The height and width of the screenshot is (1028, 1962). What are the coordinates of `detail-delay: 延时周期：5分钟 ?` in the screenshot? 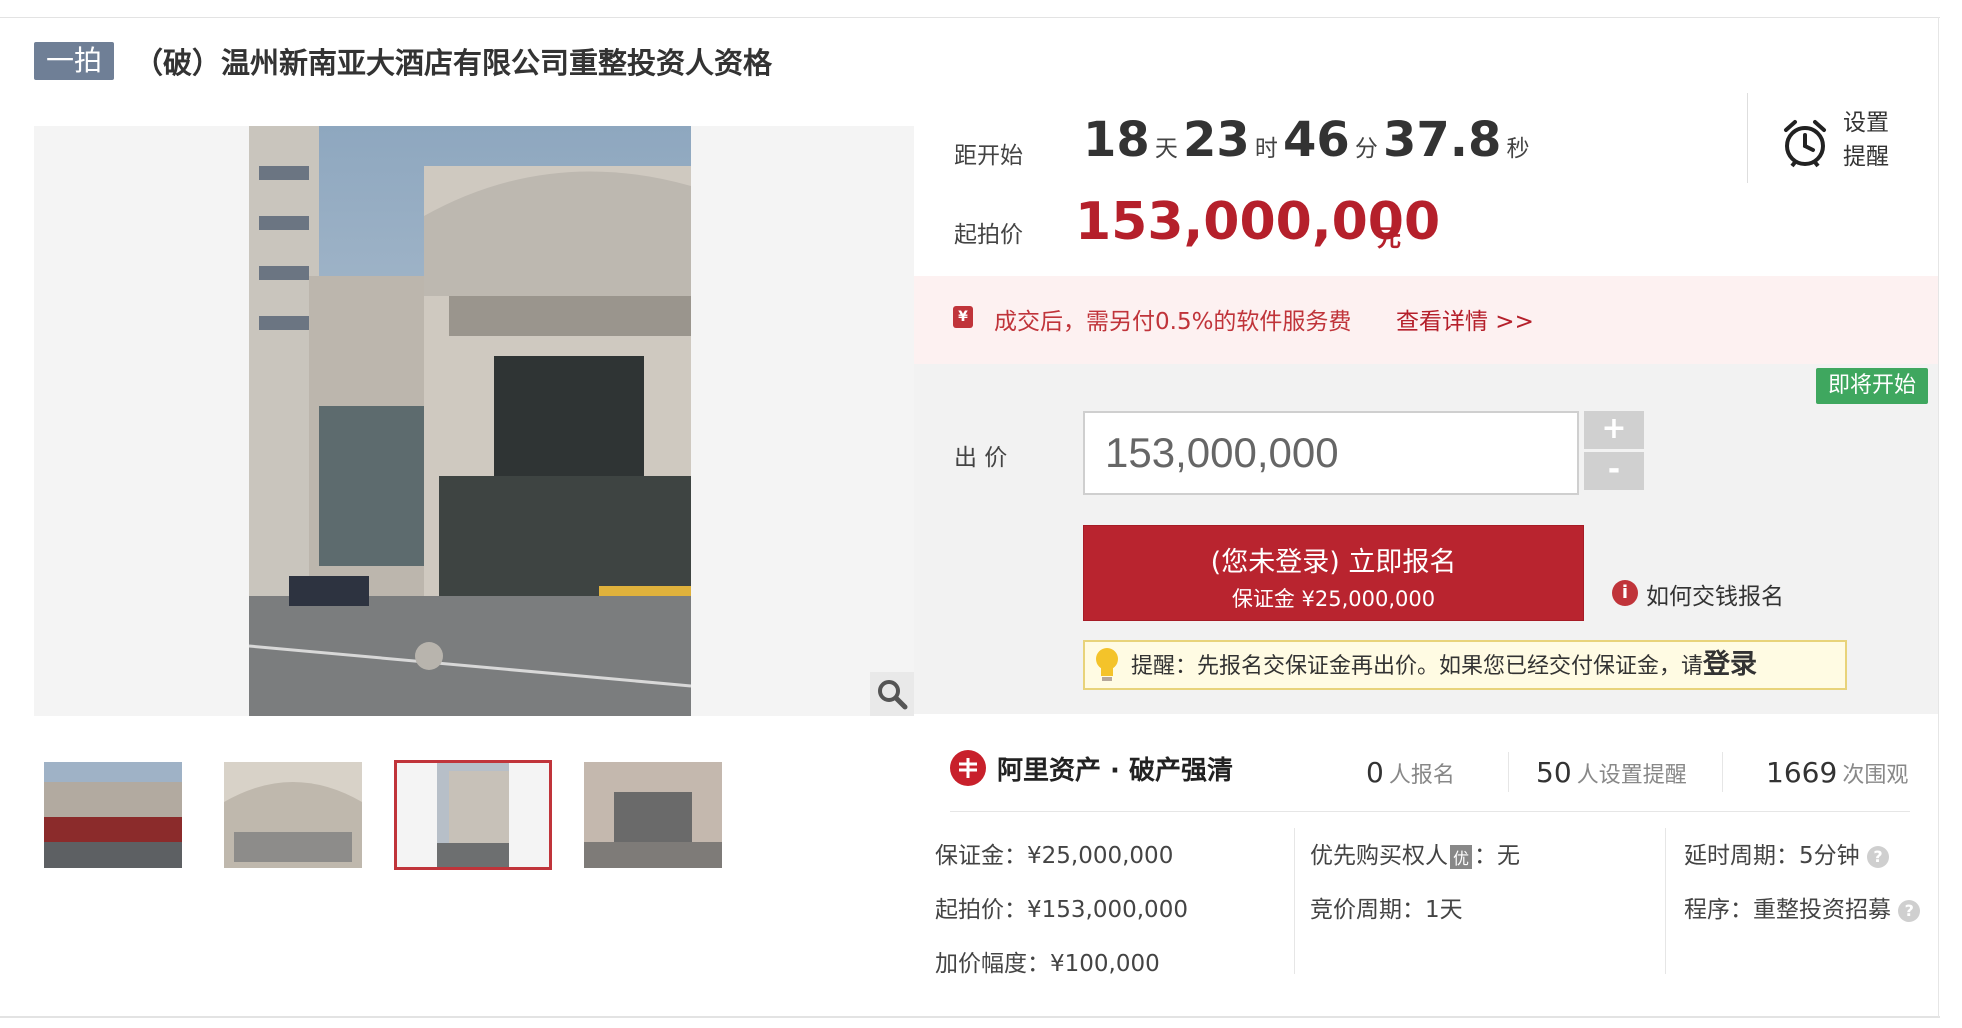 It's located at (1786, 853).